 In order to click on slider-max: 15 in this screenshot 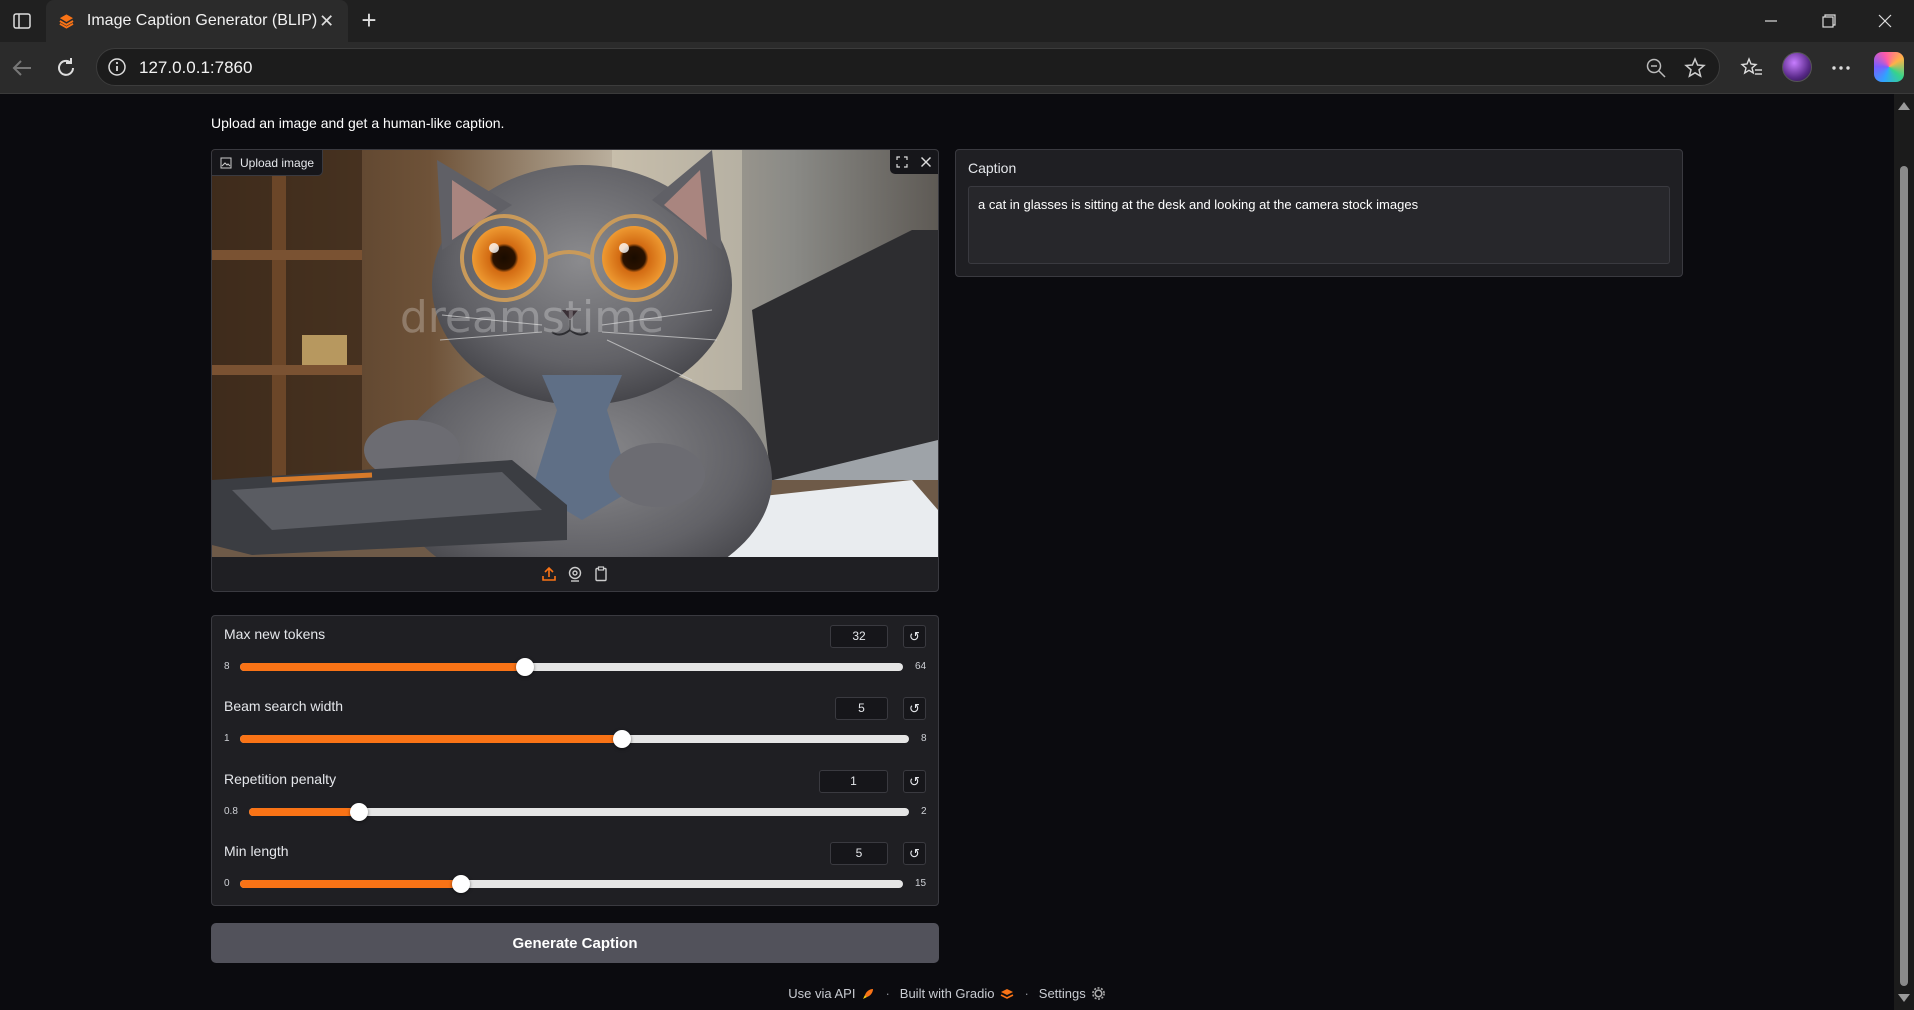, I will do `click(921, 883)`.